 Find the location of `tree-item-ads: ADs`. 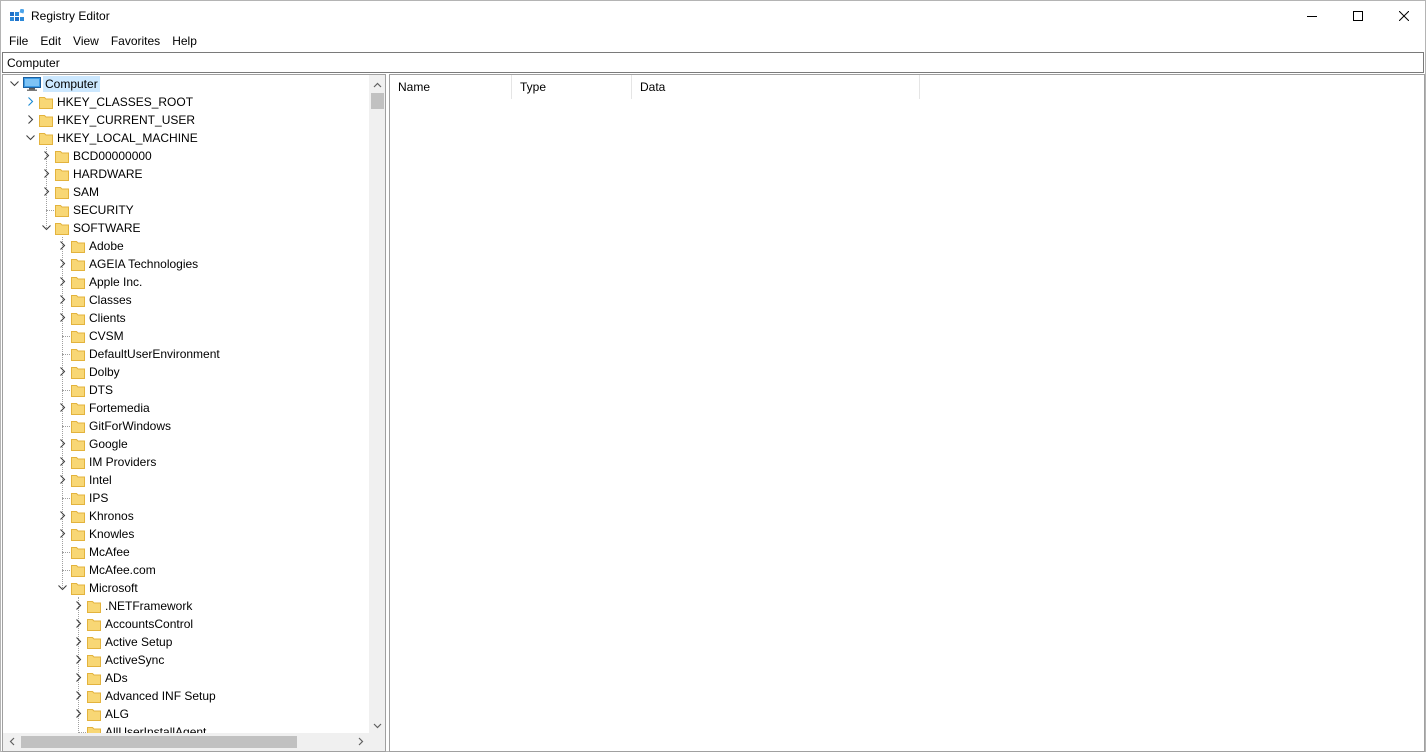

tree-item-ads: ADs is located at coordinates (186, 678).